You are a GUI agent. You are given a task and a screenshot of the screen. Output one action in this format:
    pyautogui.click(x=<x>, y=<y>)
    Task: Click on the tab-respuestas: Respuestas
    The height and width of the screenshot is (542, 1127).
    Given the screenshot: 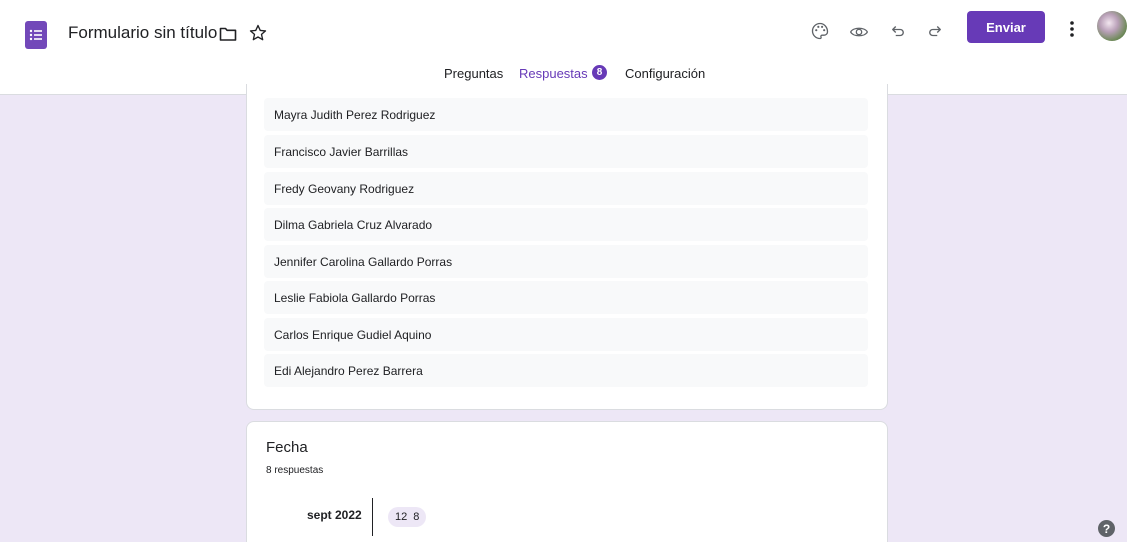 What is the action you would take?
    pyautogui.click(x=553, y=73)
    